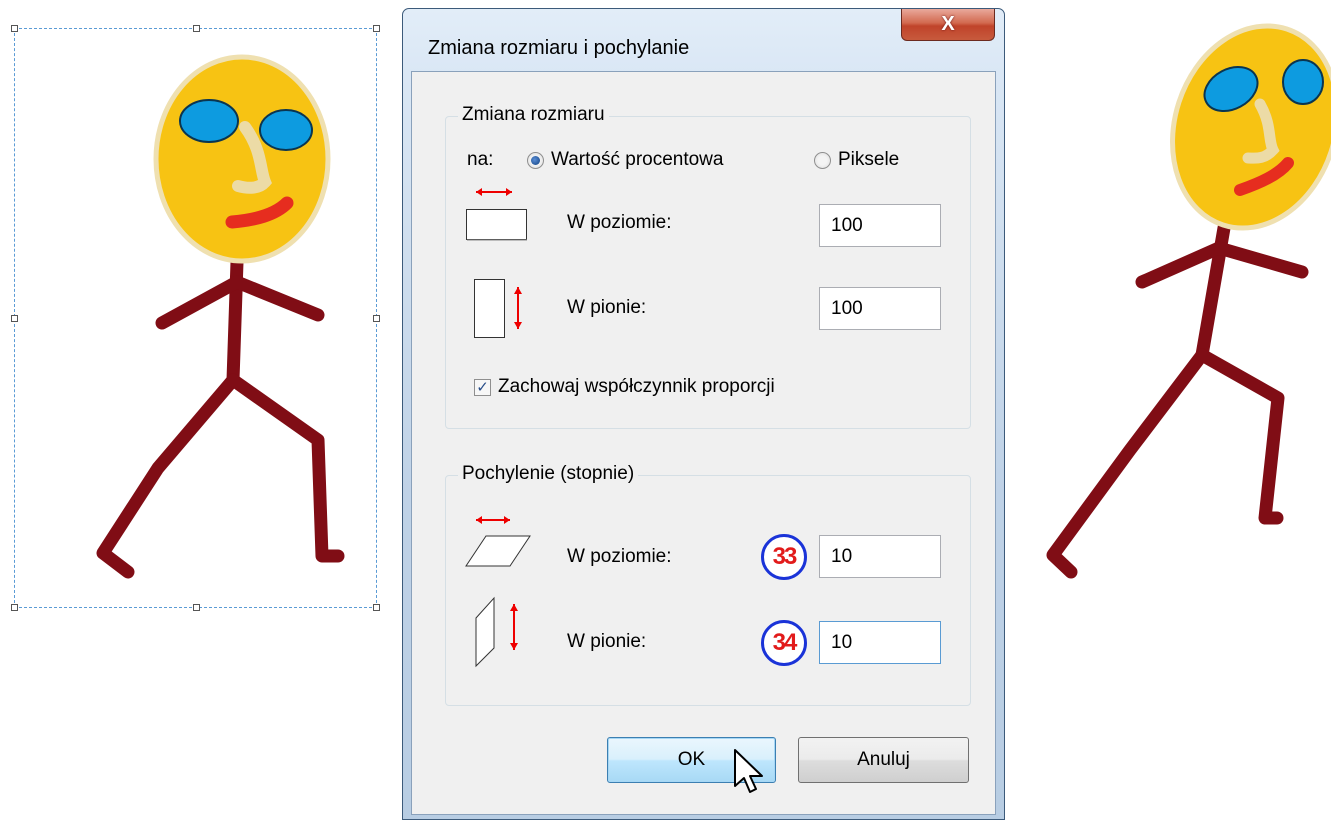 This screenshot has width=1331, height=820. I want to click on close-icon: X, so click(948, 24).